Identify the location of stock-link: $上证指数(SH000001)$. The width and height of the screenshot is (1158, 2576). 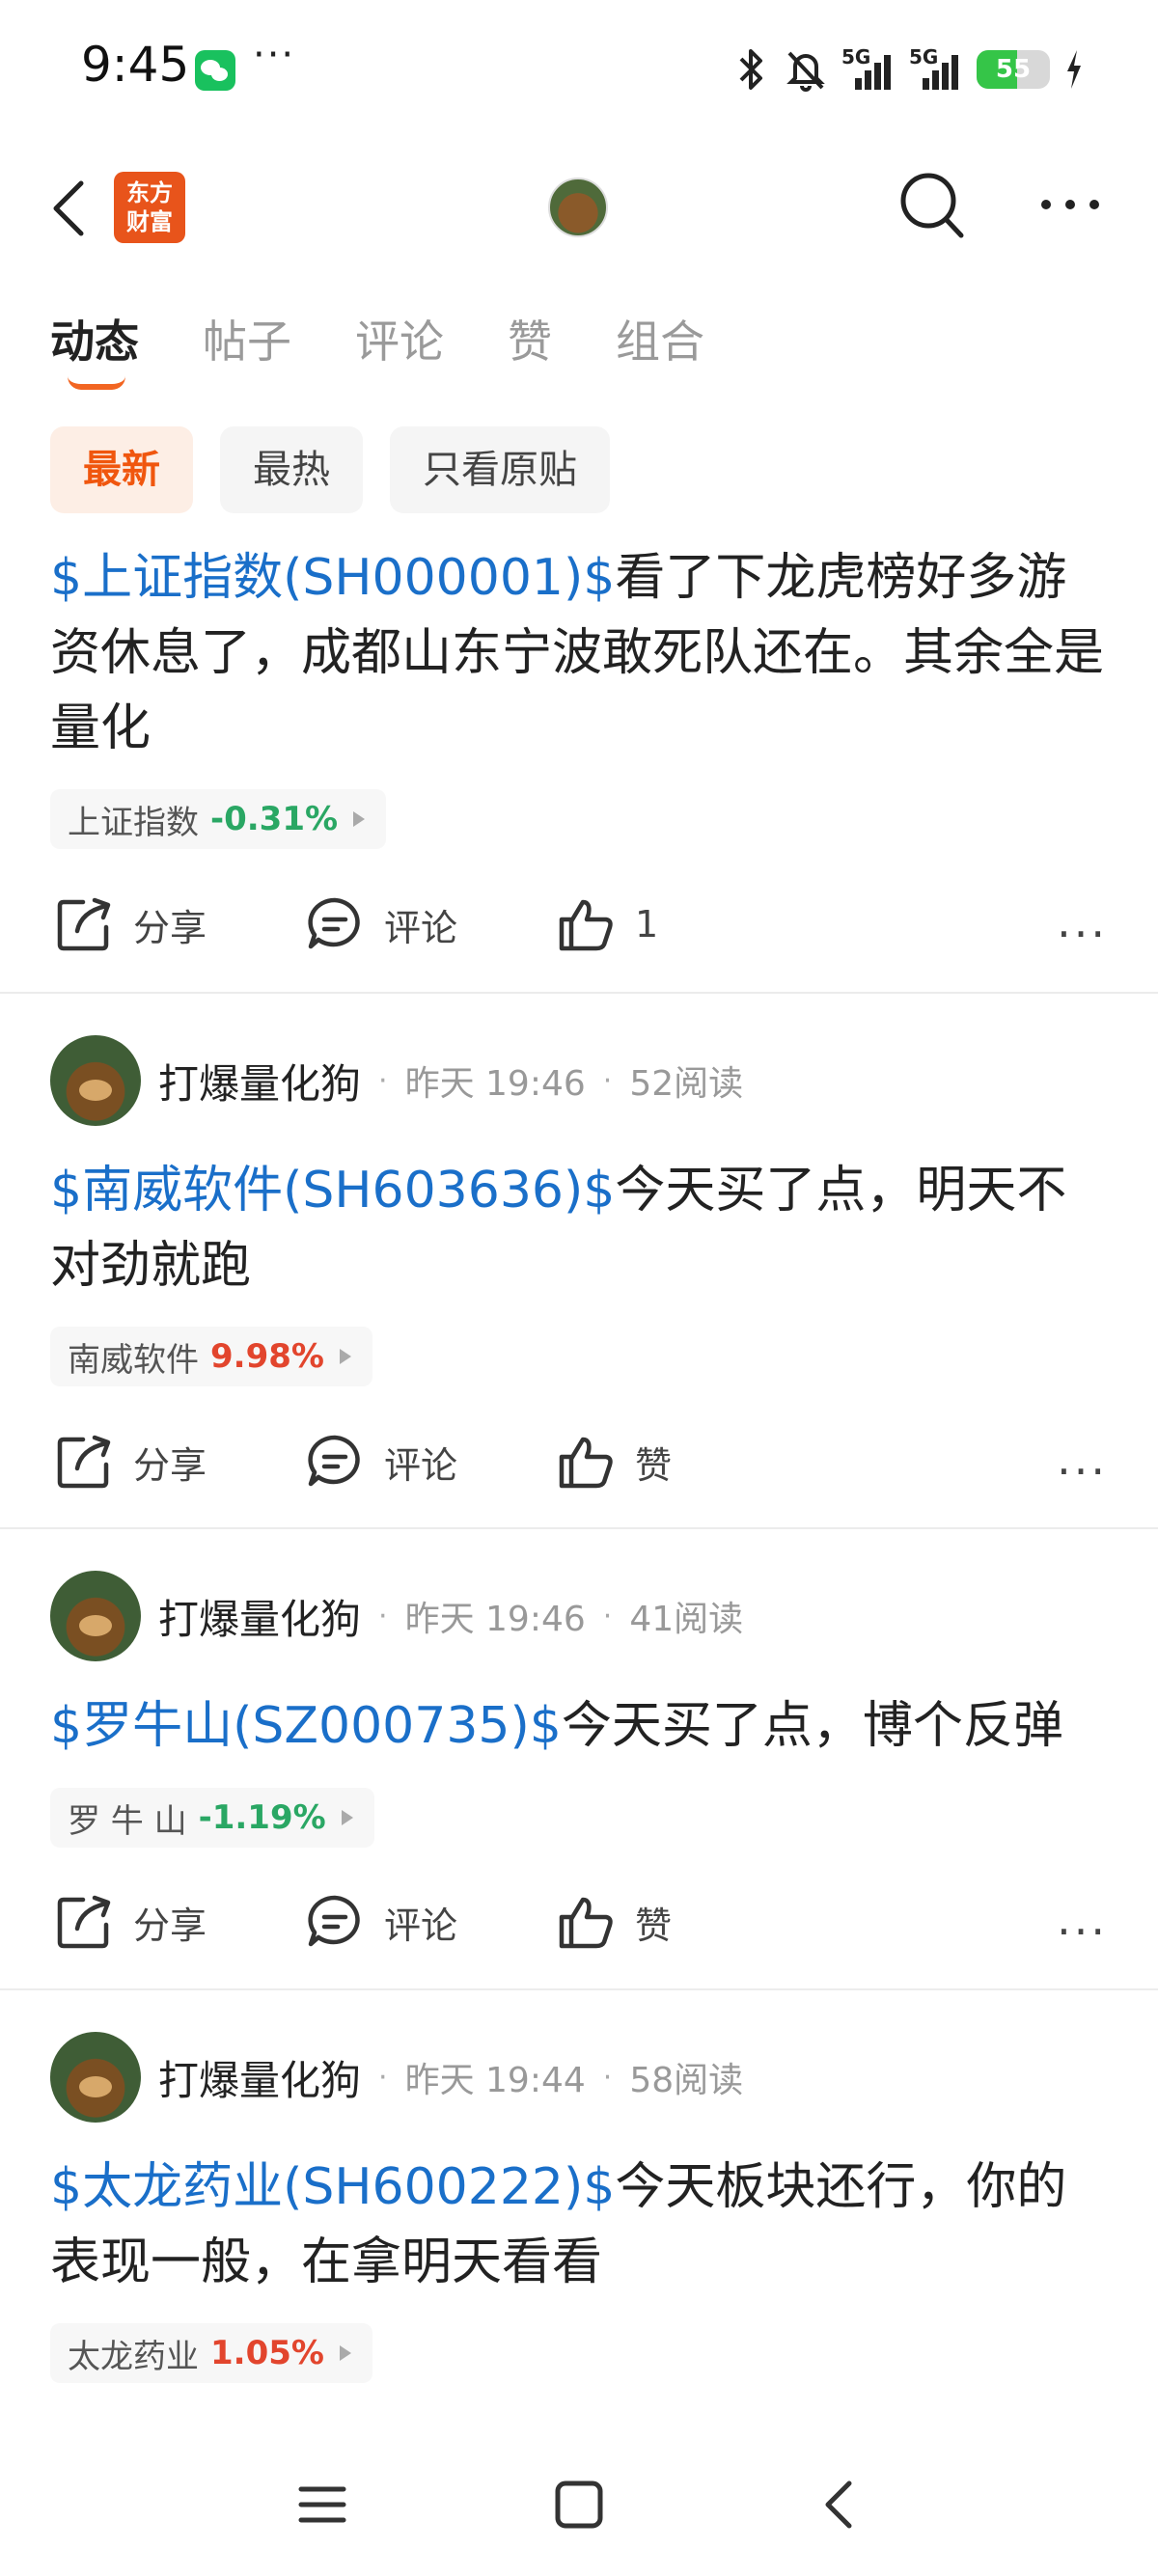
(332, 578).